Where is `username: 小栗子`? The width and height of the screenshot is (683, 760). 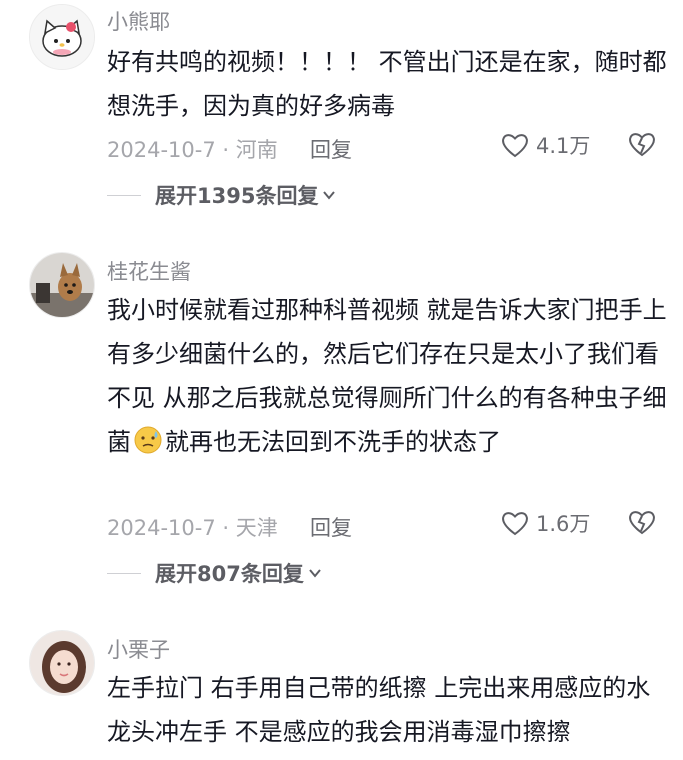
username: 小栗子 is located at coordinates (138, 649).